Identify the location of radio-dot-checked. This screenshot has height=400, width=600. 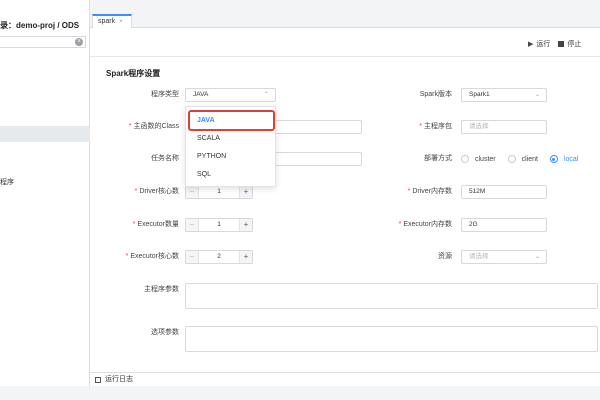
(553, 159).